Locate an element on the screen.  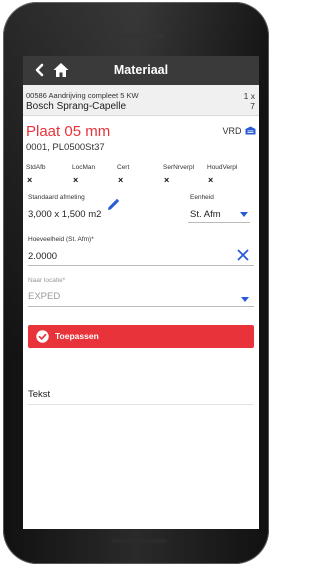
app-bar: Materiaal is located at coordinates (141, 70).